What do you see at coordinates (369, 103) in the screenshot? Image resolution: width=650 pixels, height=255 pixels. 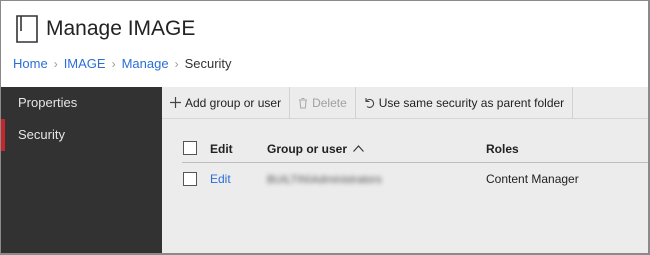 I see `revert-icon` at bounding box center [369, 103].